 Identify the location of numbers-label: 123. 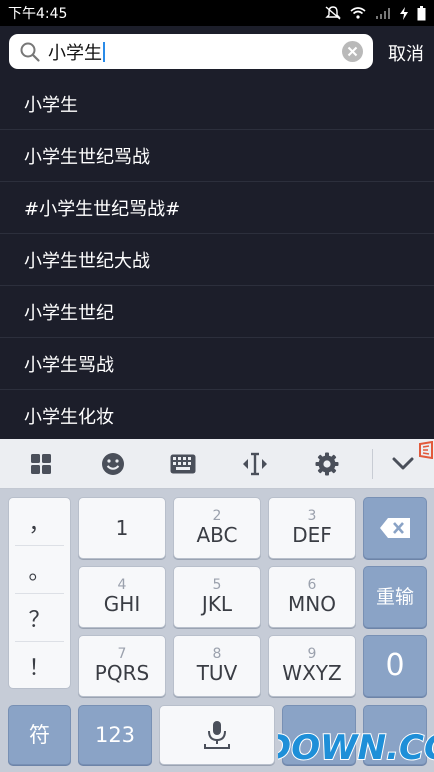
(115, 735).